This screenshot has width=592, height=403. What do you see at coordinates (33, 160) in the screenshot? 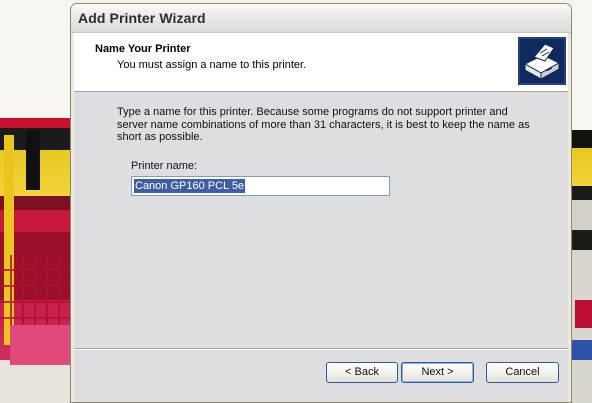
I see `background-stripe` at bounding box center [33, 160].